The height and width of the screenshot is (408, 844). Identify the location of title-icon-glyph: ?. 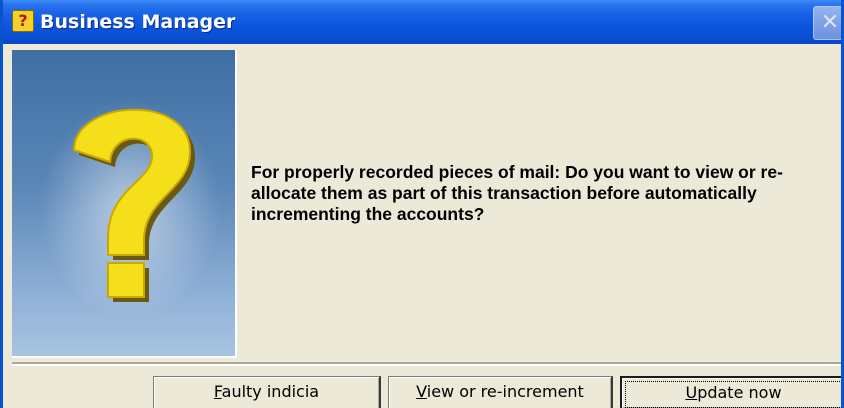
(23, 20).